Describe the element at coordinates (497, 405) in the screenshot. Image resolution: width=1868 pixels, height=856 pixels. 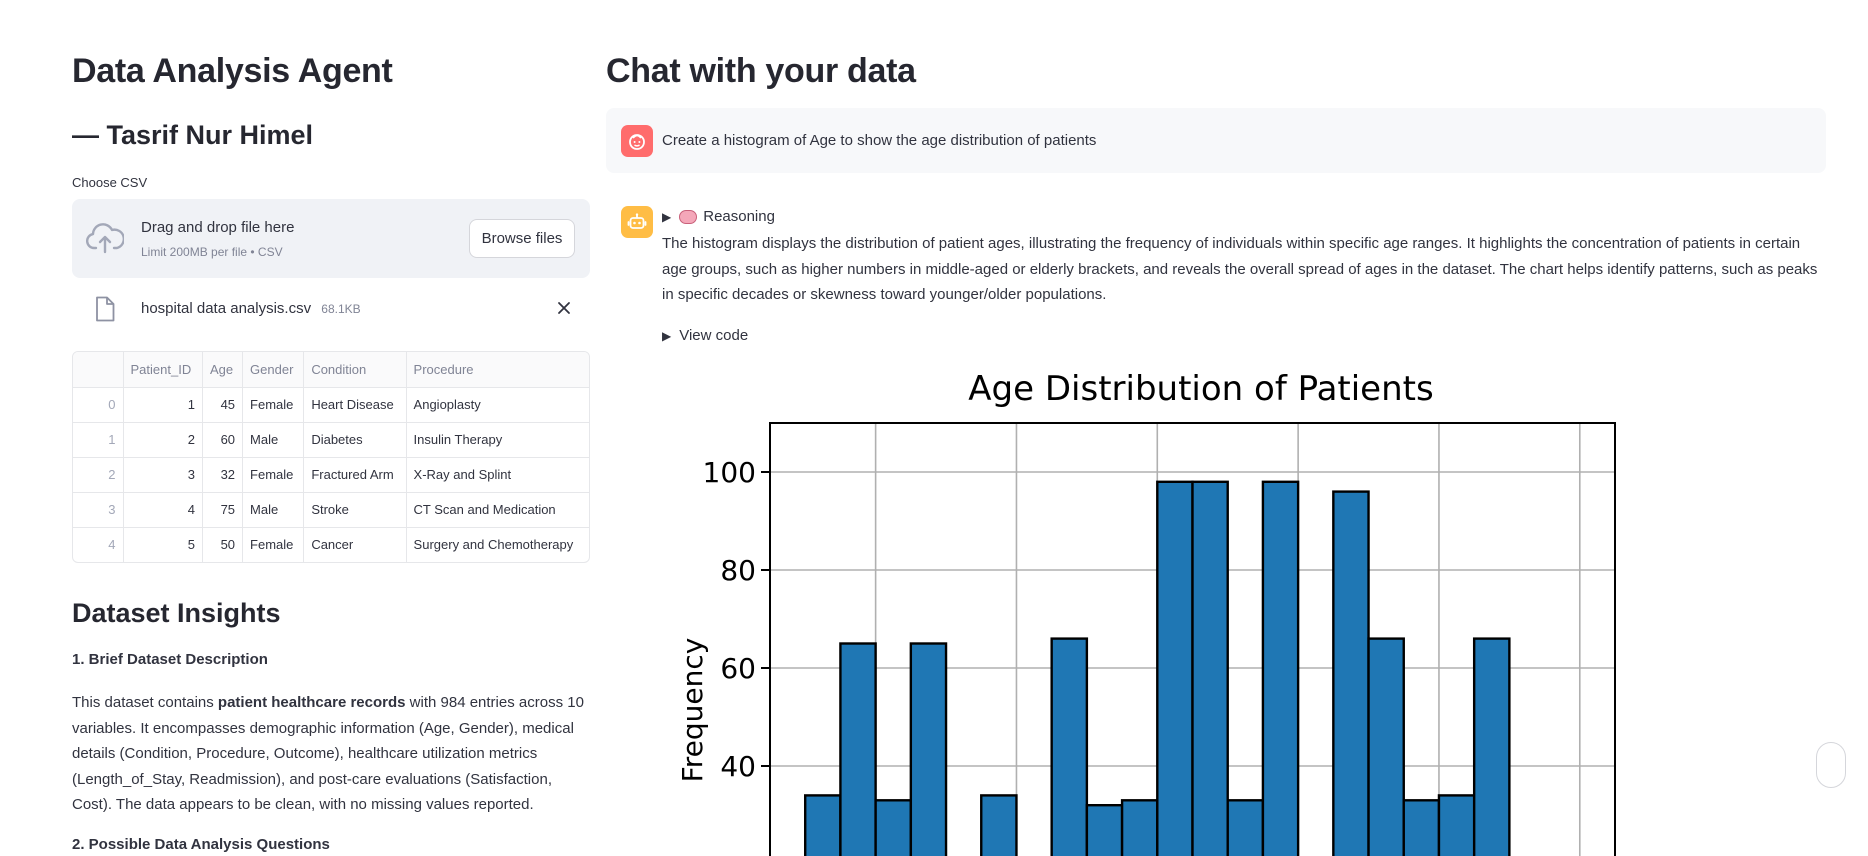
I see `table-cell: Angioplasty` at that location.